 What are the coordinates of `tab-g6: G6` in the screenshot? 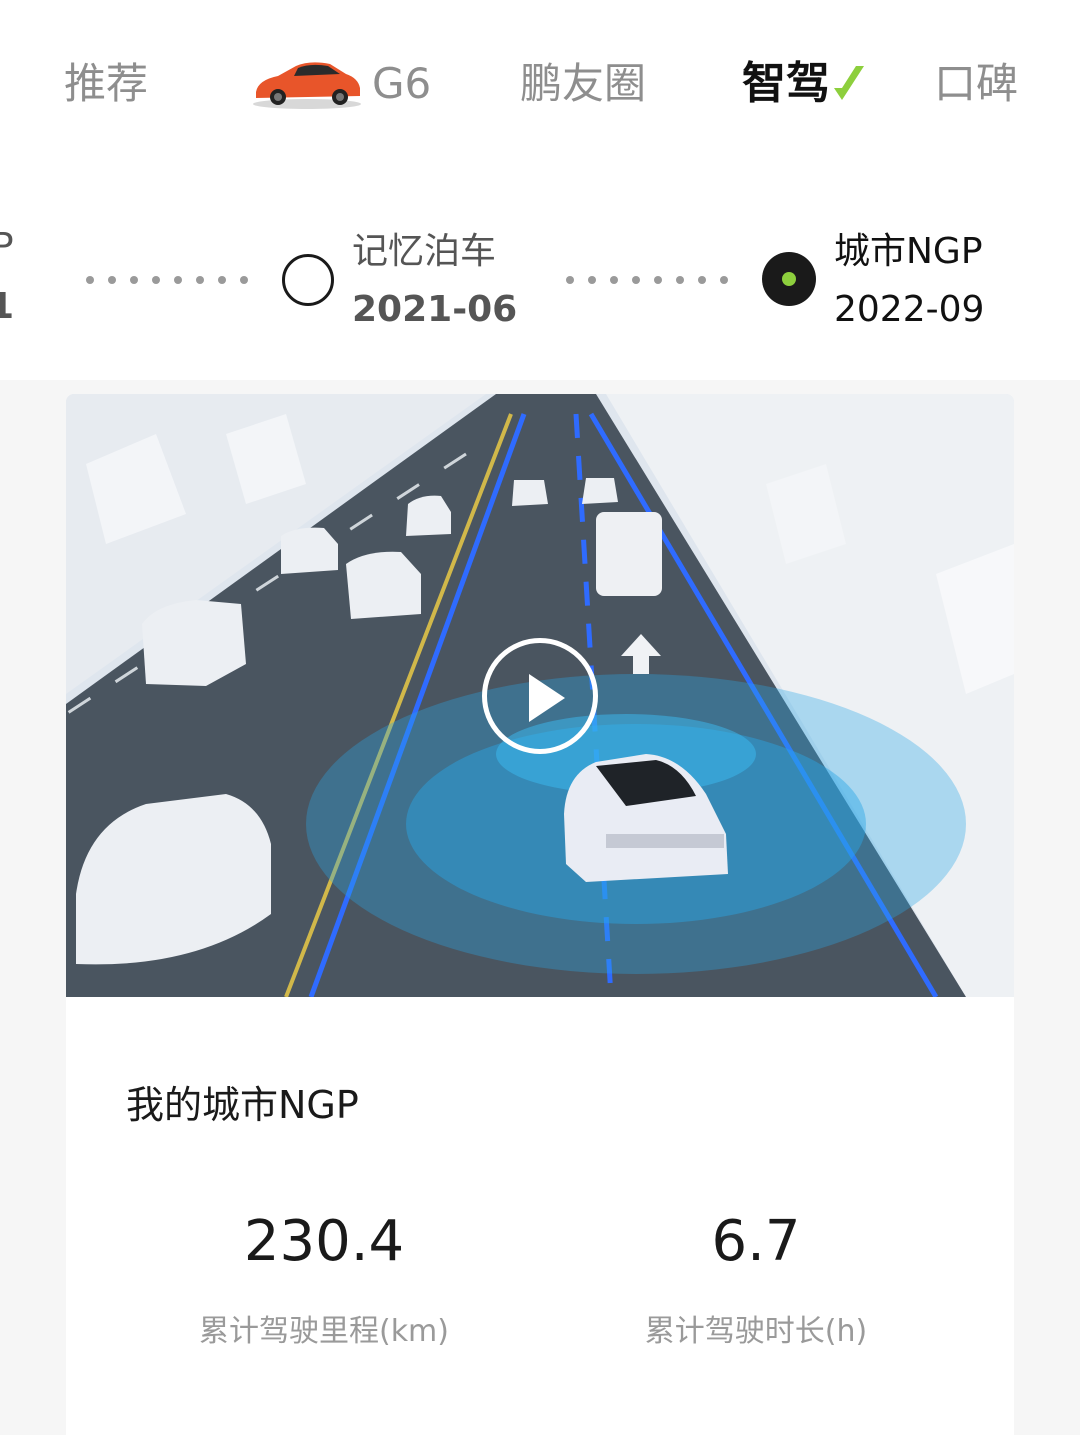 It's located at (343, 84).